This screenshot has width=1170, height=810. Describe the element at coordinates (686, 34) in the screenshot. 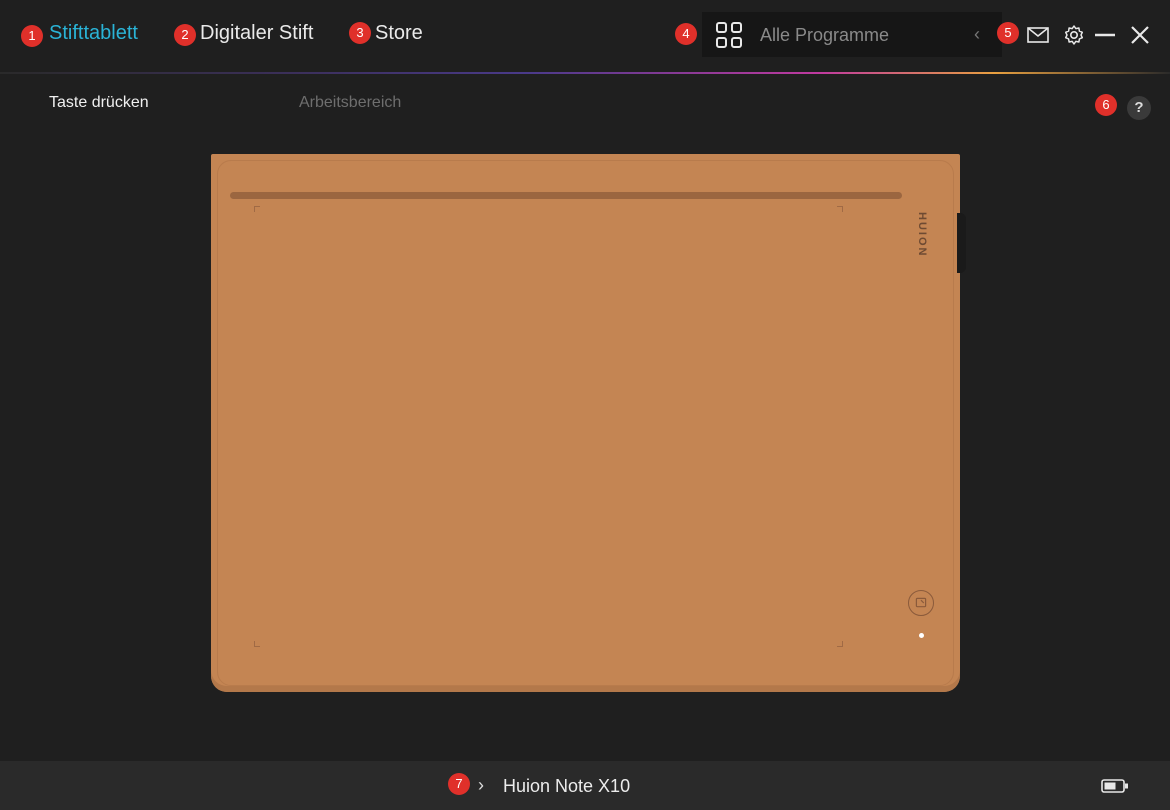

I see `annotation-badge-4: 4` at that location.